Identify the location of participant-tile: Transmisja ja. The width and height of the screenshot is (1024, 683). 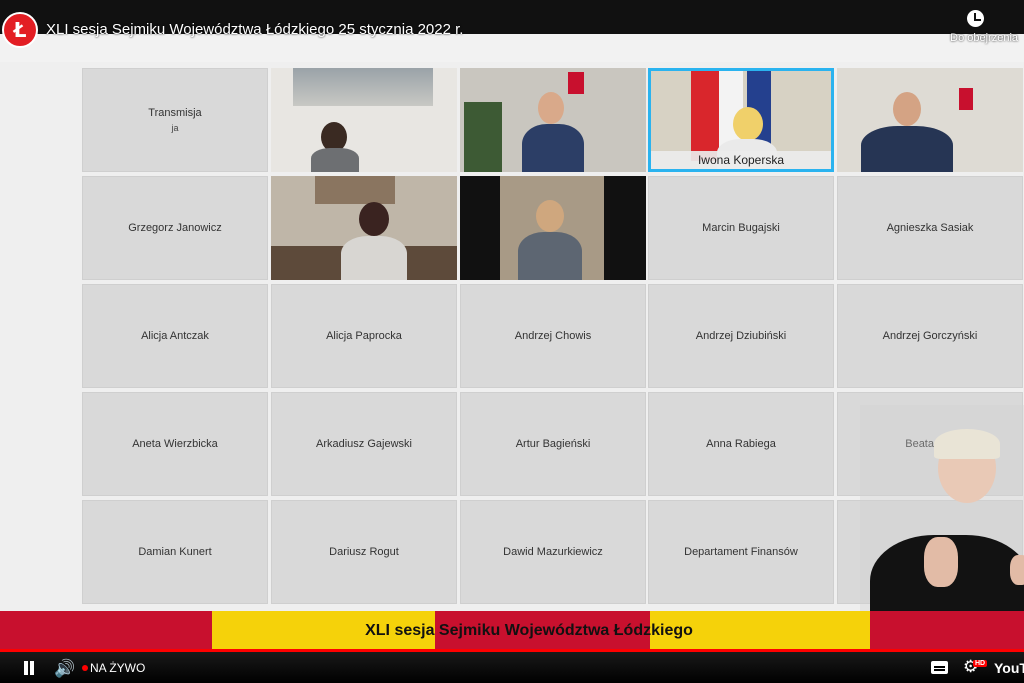
(175, 120).